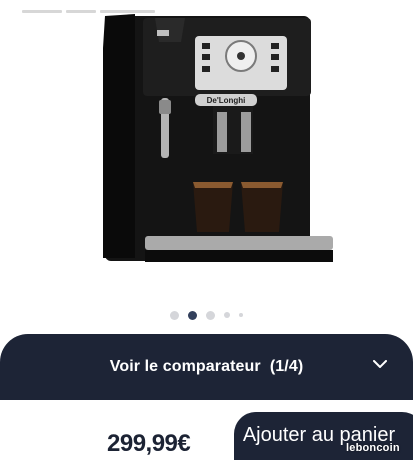 The image size is (413, 460). What do you see at coordinates (185, 366) in the screenshot?
I see `comparator-text: Voir le comparateur` at bounding box center [185, 366].